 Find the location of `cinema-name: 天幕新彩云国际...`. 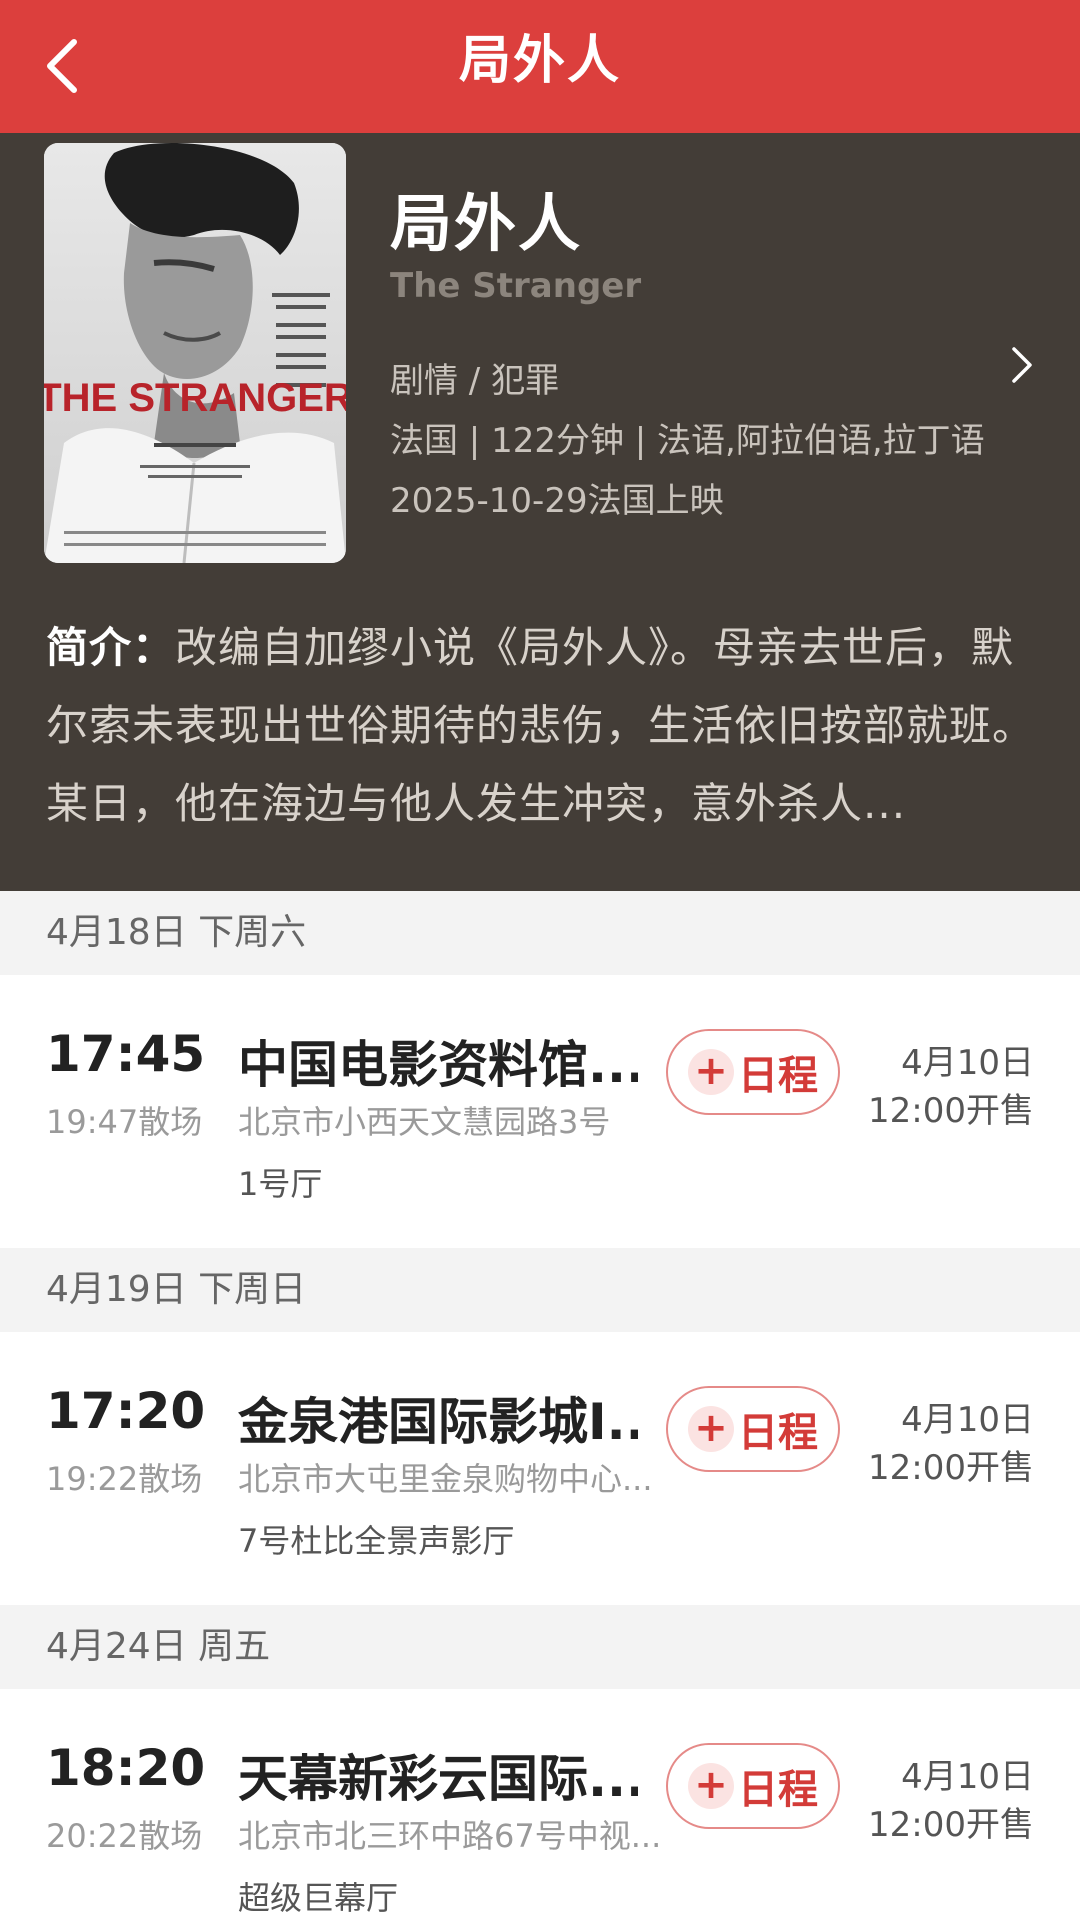

cinema-name: 天幕新彩云国际... is located at coordinates (438, 1779).